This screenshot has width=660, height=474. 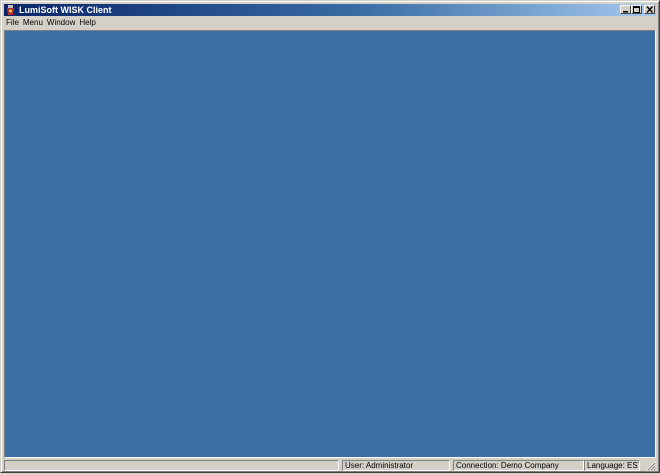 What do you see at coordinates (171, 465) in the screenshot?
I see `status-main-panel` at bounding box center [171, 465].